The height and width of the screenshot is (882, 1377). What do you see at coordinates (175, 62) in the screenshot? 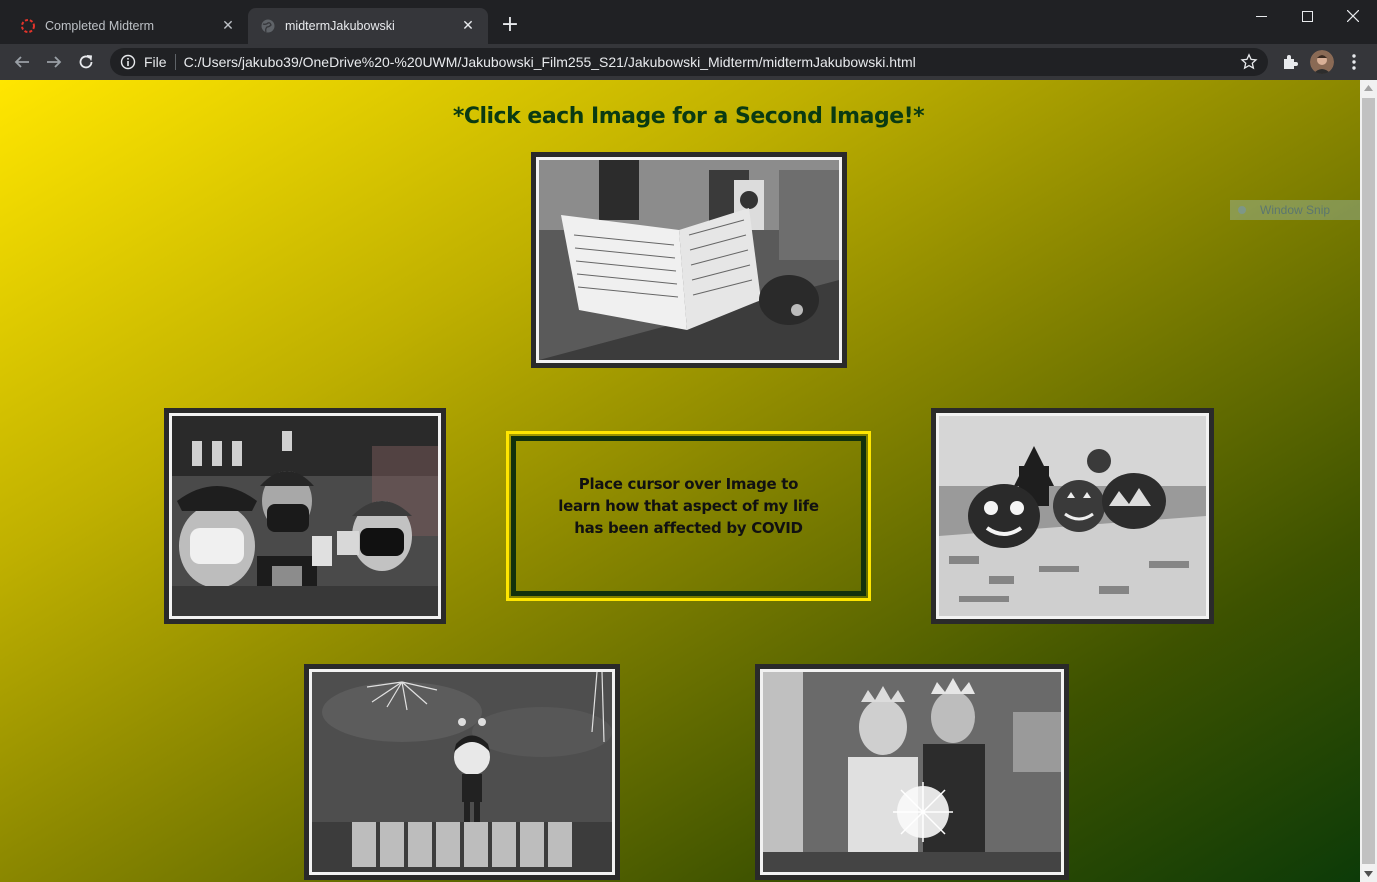
I see `omnibox-separator` at bounding box center [175, 62].